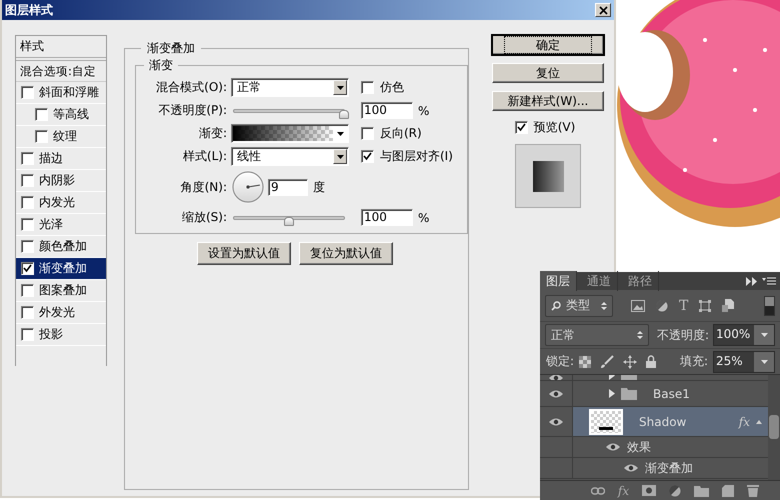 This screenshot has height=500, width=780. What do you see at coordinates (288, 187) in the screenshot?
I see `angle-input: 9` at bounding box center [288, 187].